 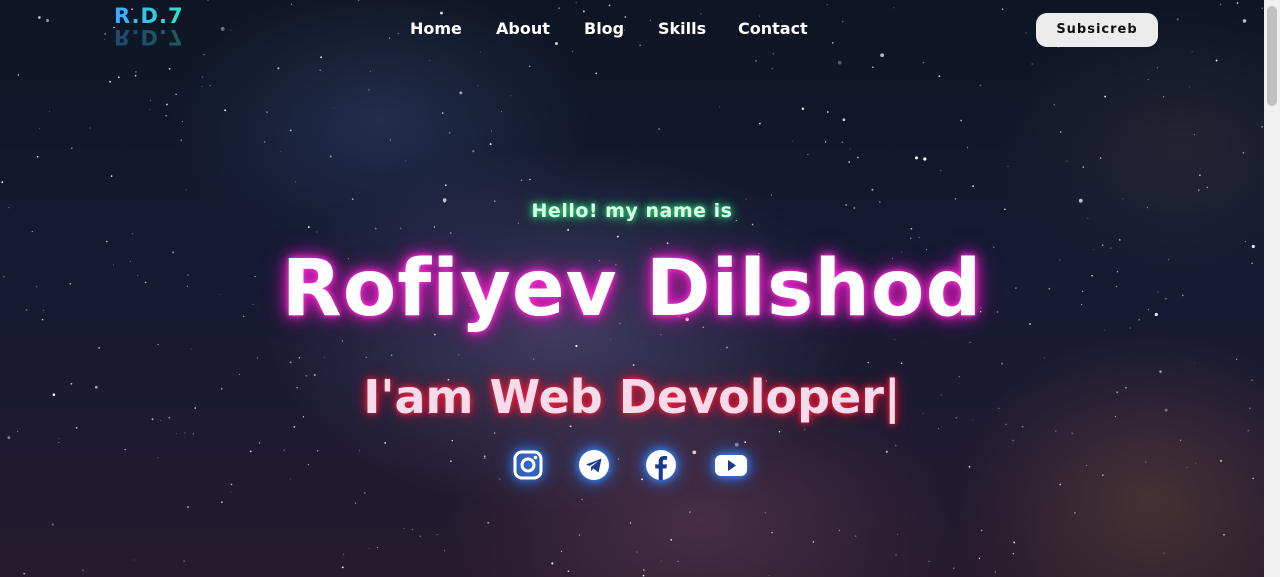 I want to click on nav-link-blog: Blog, so click(x=604, y=28).